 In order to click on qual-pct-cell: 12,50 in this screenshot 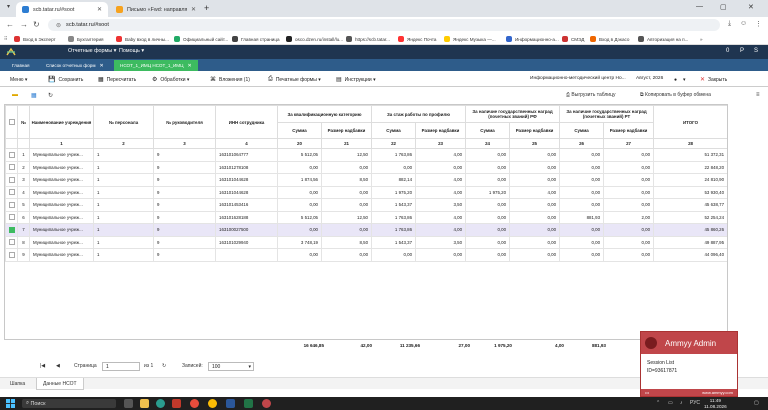, I will do `click(346, 155)`.